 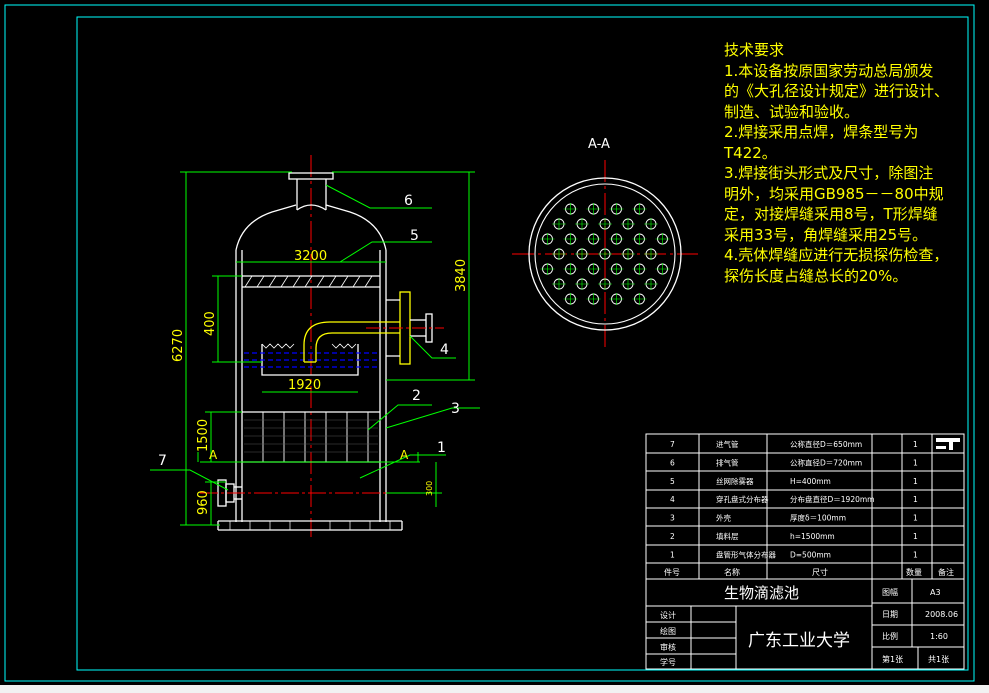 I want to click on dim-960: 960, so click(x=203, y=502).